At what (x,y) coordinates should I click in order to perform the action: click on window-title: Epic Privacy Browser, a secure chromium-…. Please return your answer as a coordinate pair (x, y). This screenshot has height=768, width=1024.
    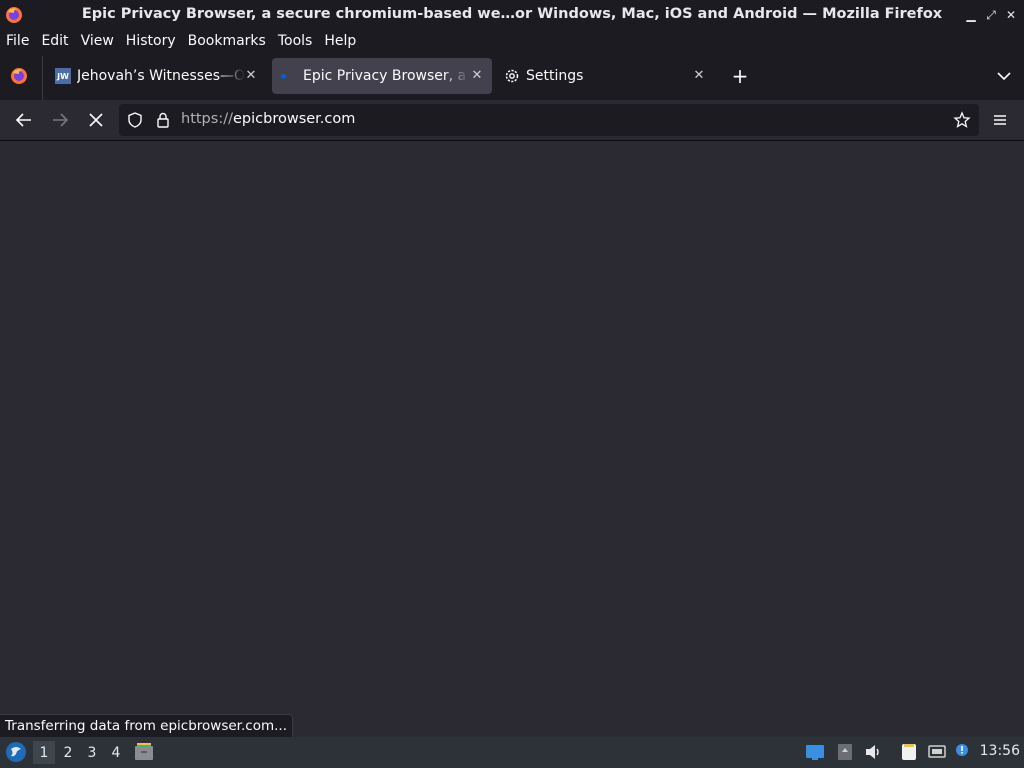
    Looking at the image, I should click on (512, 14).